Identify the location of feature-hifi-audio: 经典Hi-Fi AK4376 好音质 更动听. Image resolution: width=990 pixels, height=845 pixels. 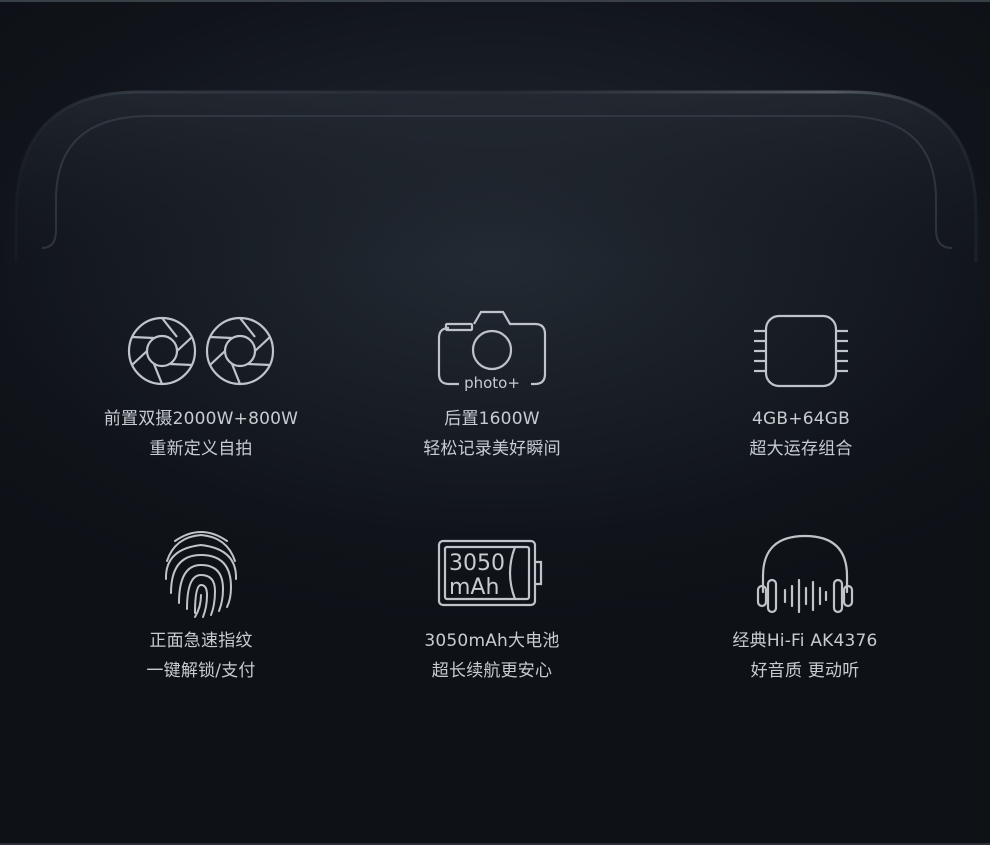
(805, 607).